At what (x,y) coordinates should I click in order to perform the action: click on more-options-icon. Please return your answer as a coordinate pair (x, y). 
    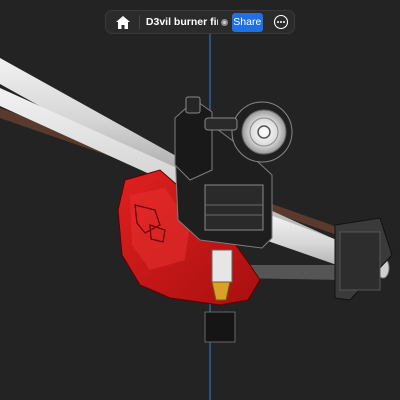
    Looking at the image, I should click on (281, 22).